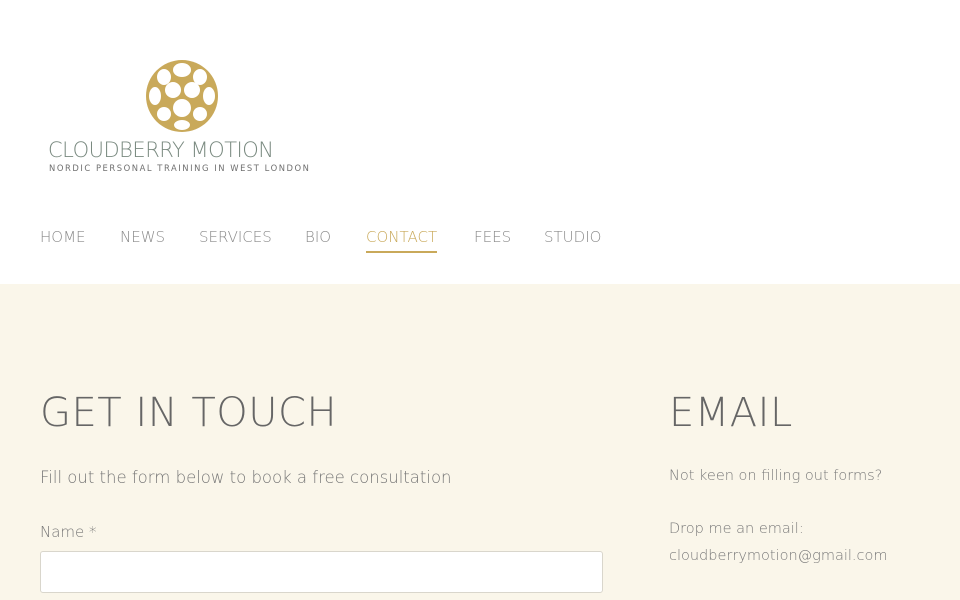 Image resolution: width=960 pixels, height=600 pixels. What do you see at coordinates (321, 572) in the screenshot?
I see `name-input` at bounding box center [321, 572].